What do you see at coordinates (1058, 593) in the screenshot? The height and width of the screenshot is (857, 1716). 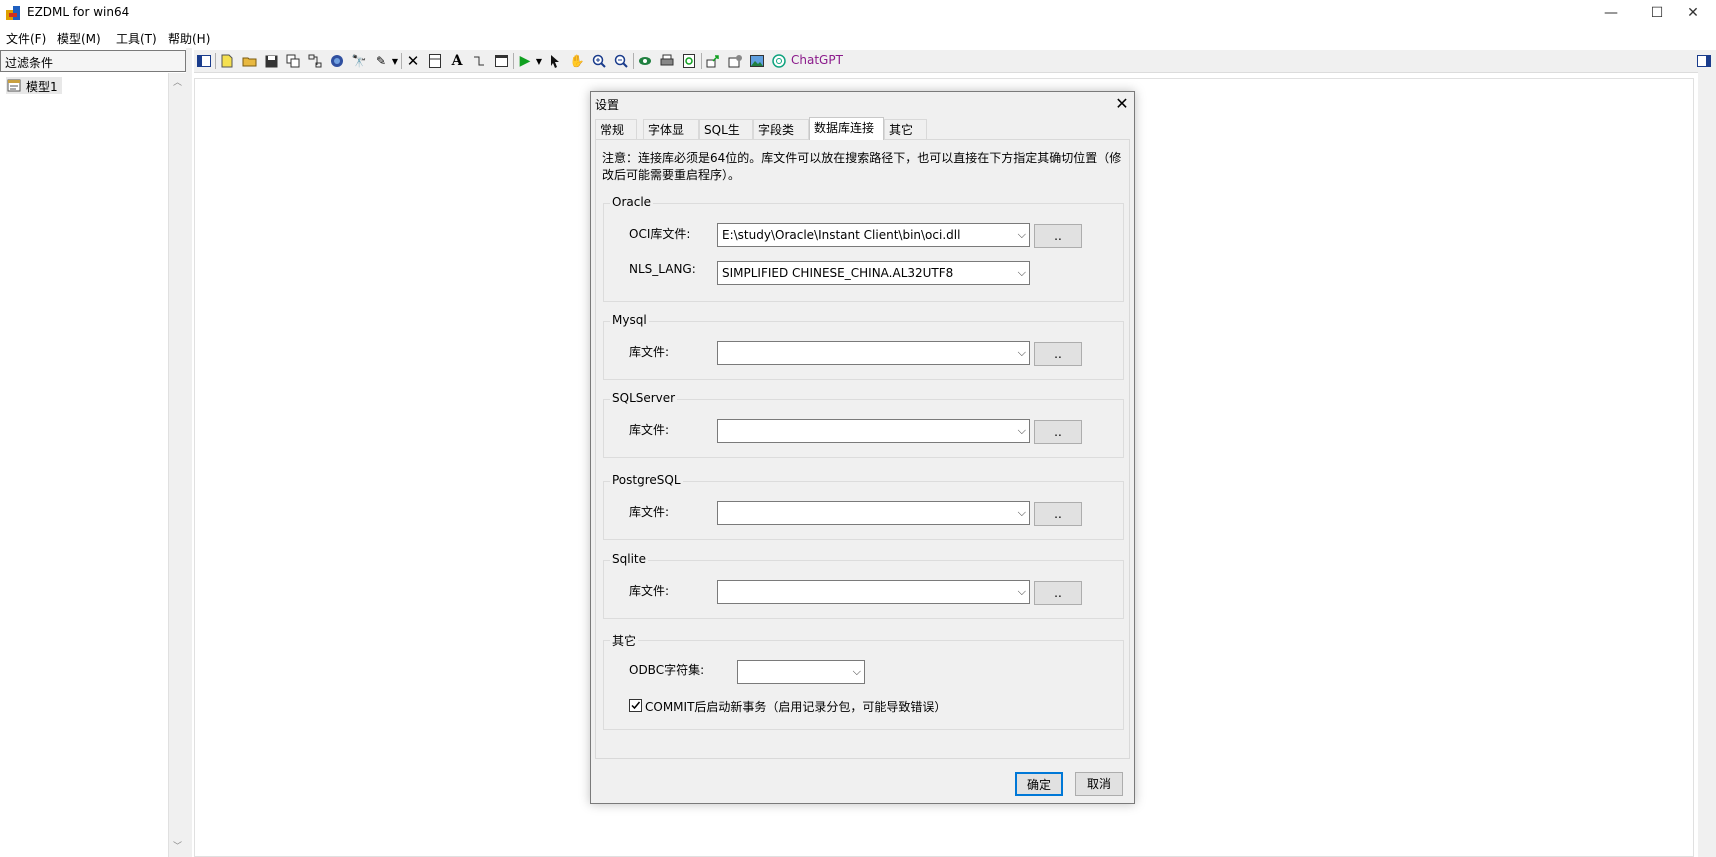 I see `sqlite-browse-button: ..` at bounding box center [1058, 593].